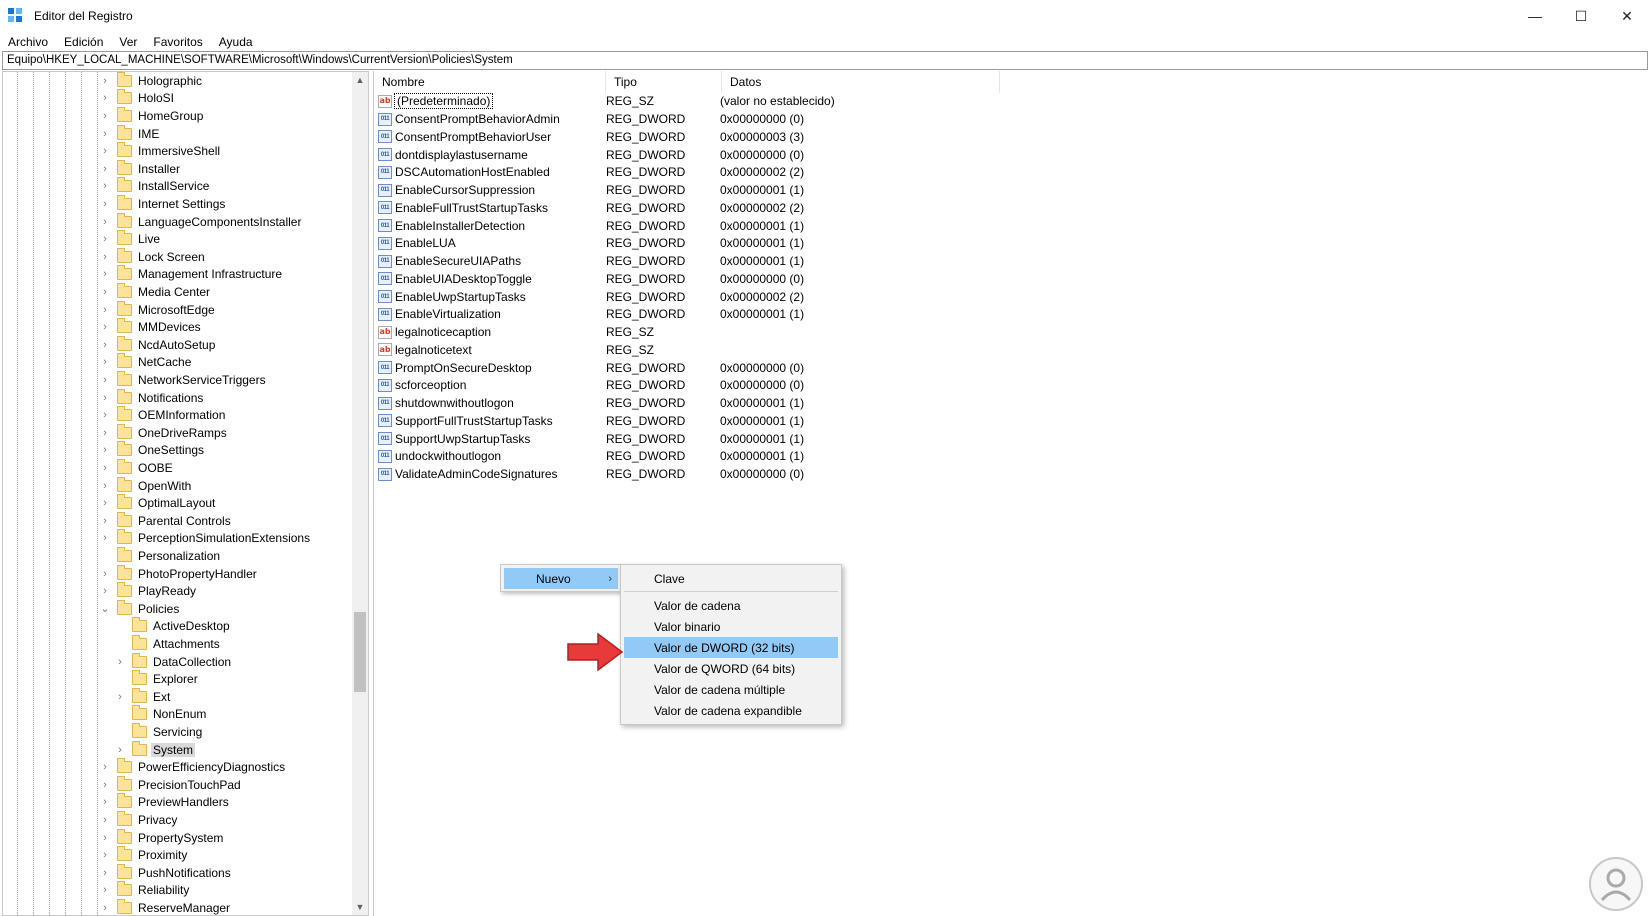 This screenshot has width=1650, height=916. What do you see at coordinates (158, 503) in the screenshot?
I see `tree-item: › OptimalLayout` at bounding box center [158, 503].